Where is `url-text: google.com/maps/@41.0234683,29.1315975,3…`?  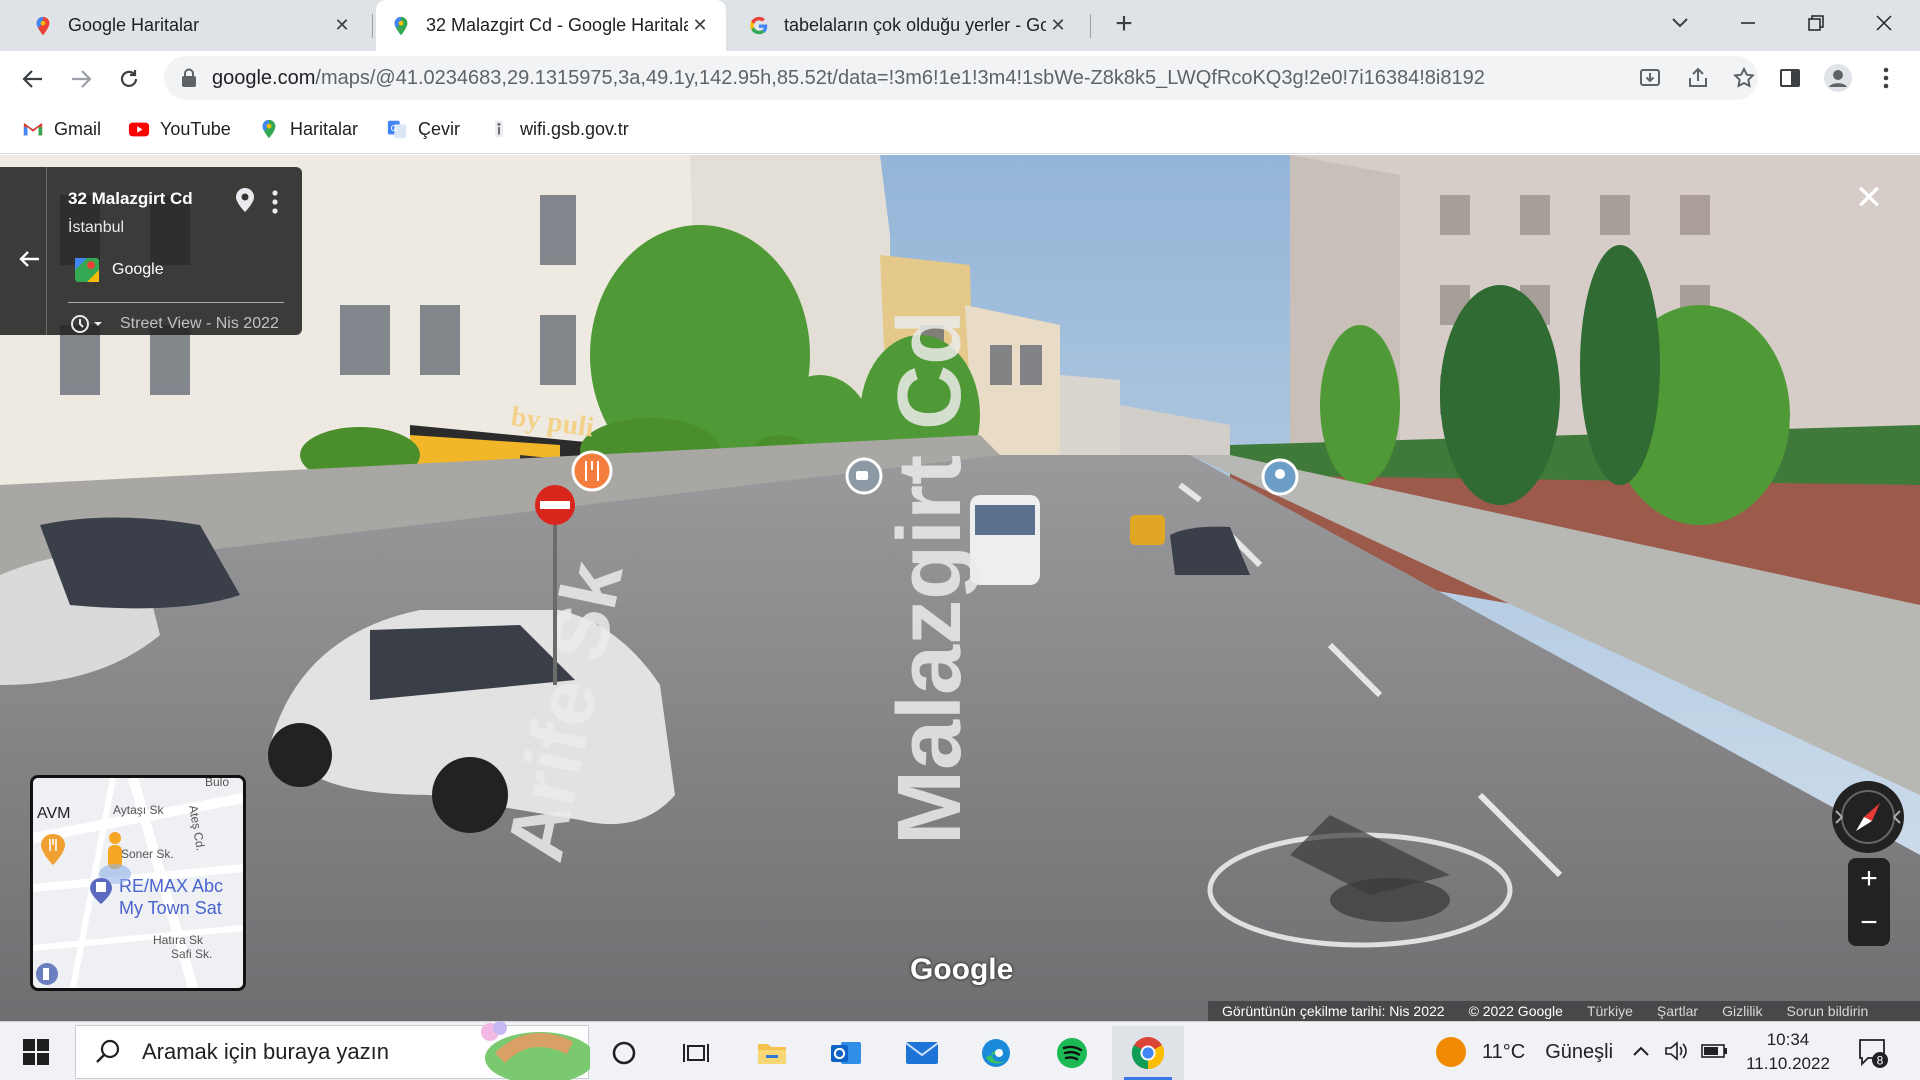 url-text: google.com/maps/@41.0234683,29.1315975,3… is located at coordinates (877, 78).